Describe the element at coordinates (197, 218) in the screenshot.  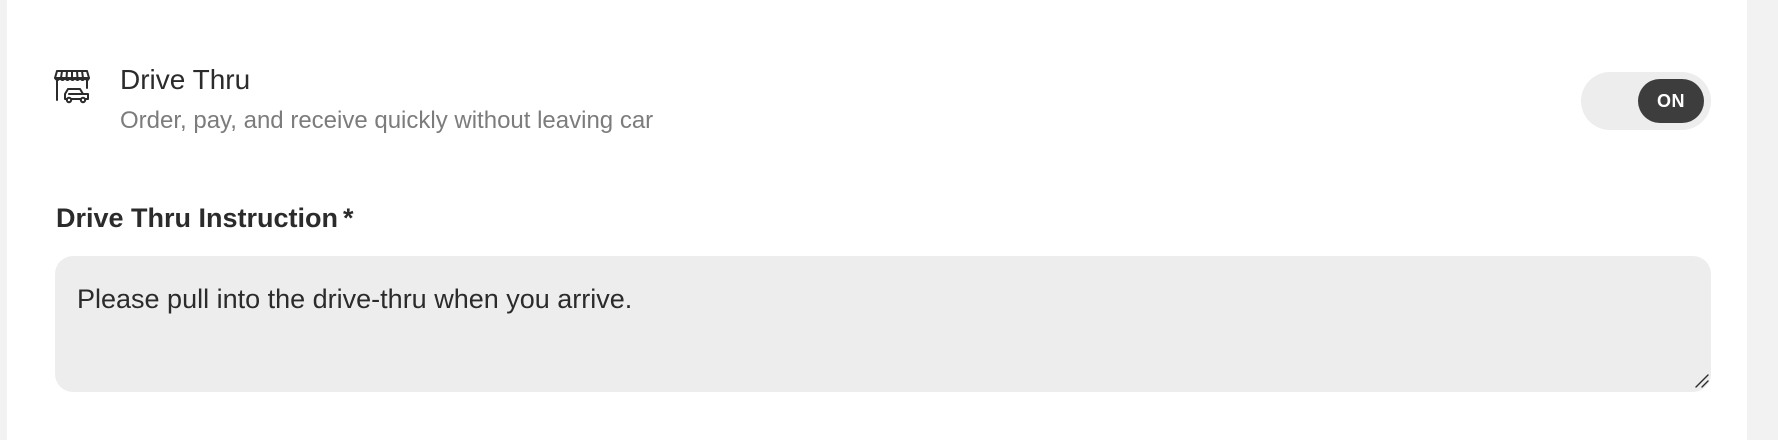
I see `instruction-label-text: Drive Thru Instruction` at that location.